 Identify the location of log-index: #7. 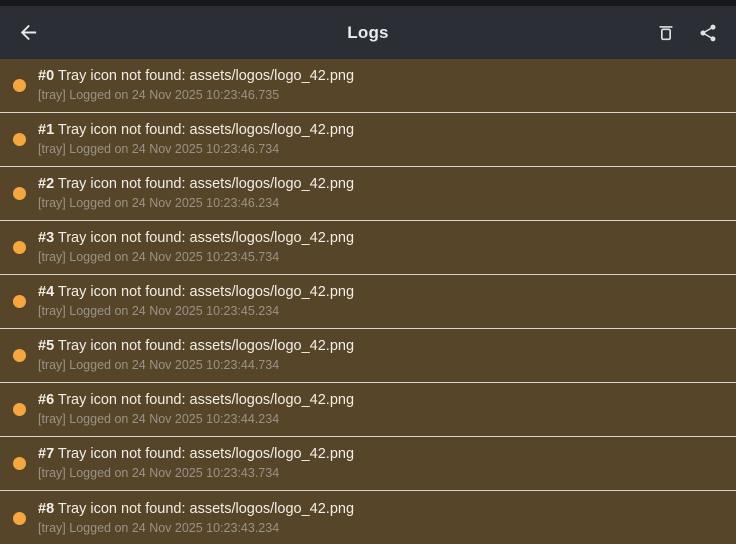
(46, 454).